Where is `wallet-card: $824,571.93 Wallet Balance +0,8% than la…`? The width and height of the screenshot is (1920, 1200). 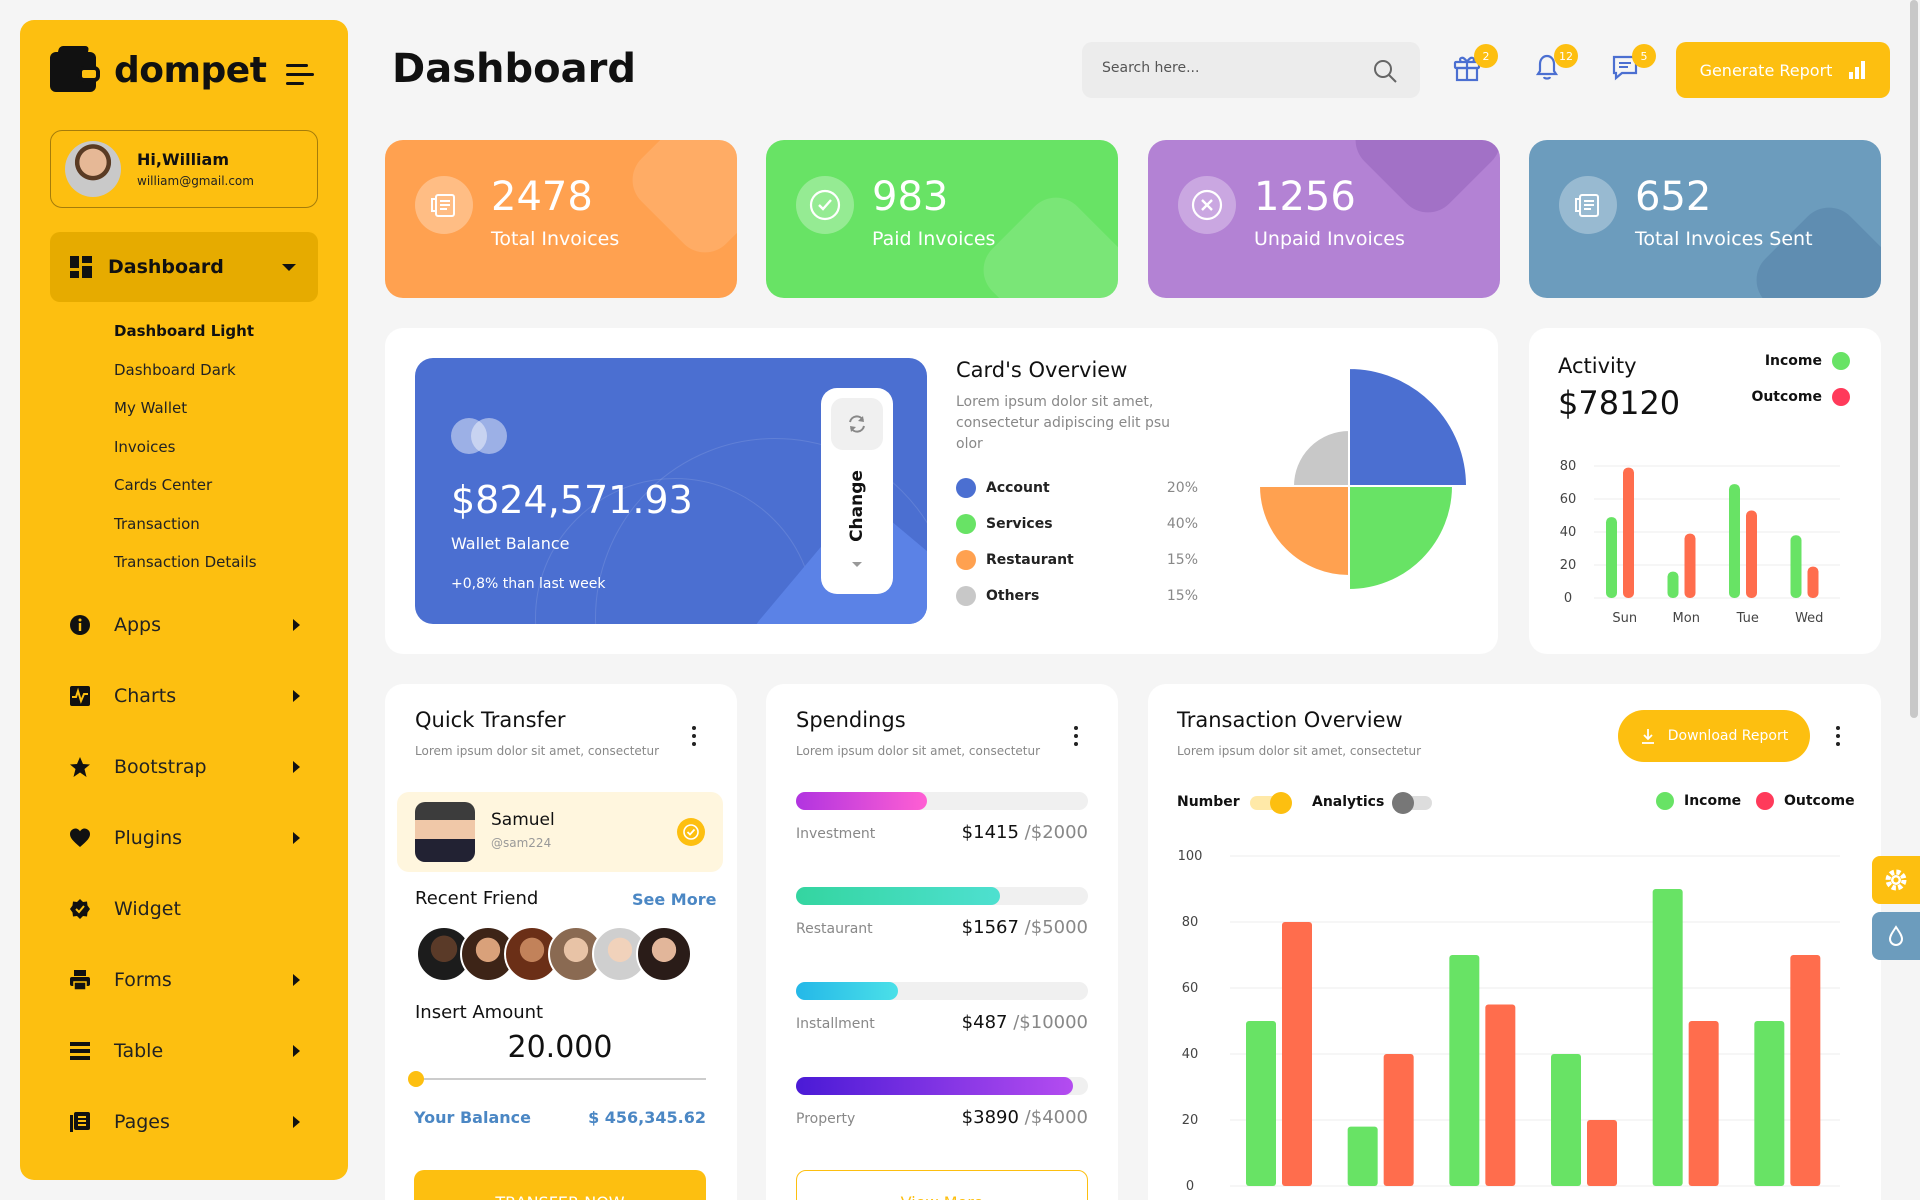
wallet-card: $824,571.93 Wallet Balance +0,8% than la… is located at coordinates (671, 491).